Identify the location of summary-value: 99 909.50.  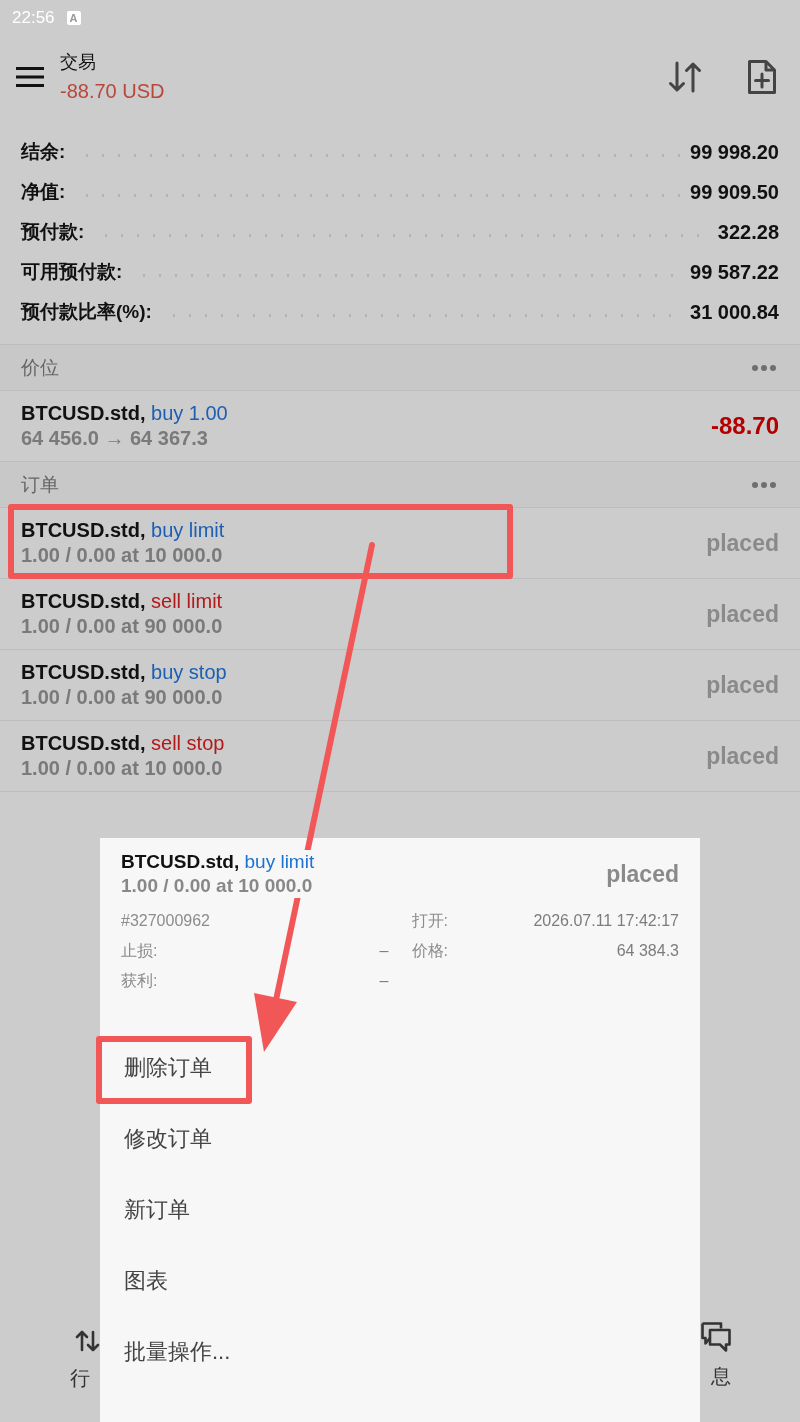
(734, 192).